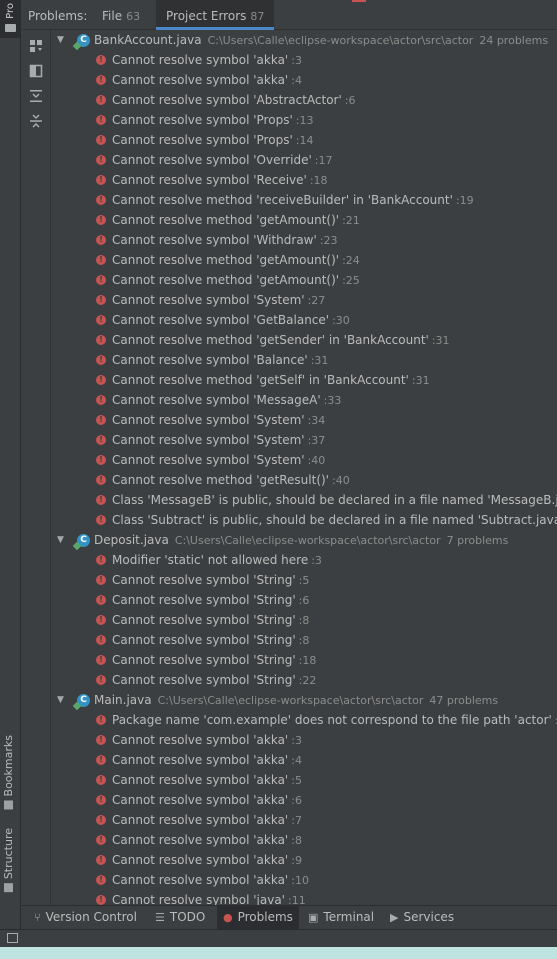 This screenshot has width=557, height=959. Describe the element at coordinates (121, 15) in the screenshot. I see `tab-file: File 63` at that location.